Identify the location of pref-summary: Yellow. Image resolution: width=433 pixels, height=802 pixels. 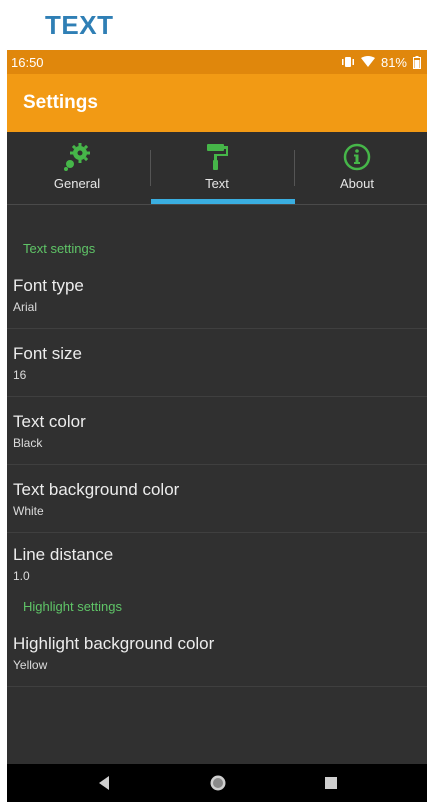
(30, 664).